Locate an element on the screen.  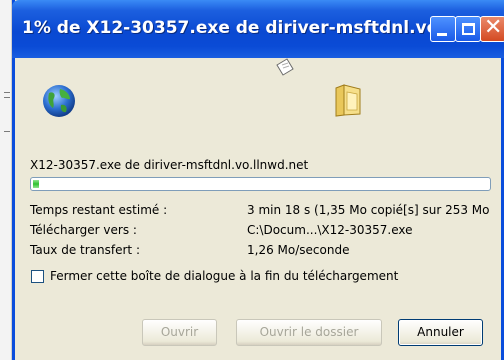
download-to-value: C:\Docum...\X12-30357.exe is located at coordinates (330, 230).